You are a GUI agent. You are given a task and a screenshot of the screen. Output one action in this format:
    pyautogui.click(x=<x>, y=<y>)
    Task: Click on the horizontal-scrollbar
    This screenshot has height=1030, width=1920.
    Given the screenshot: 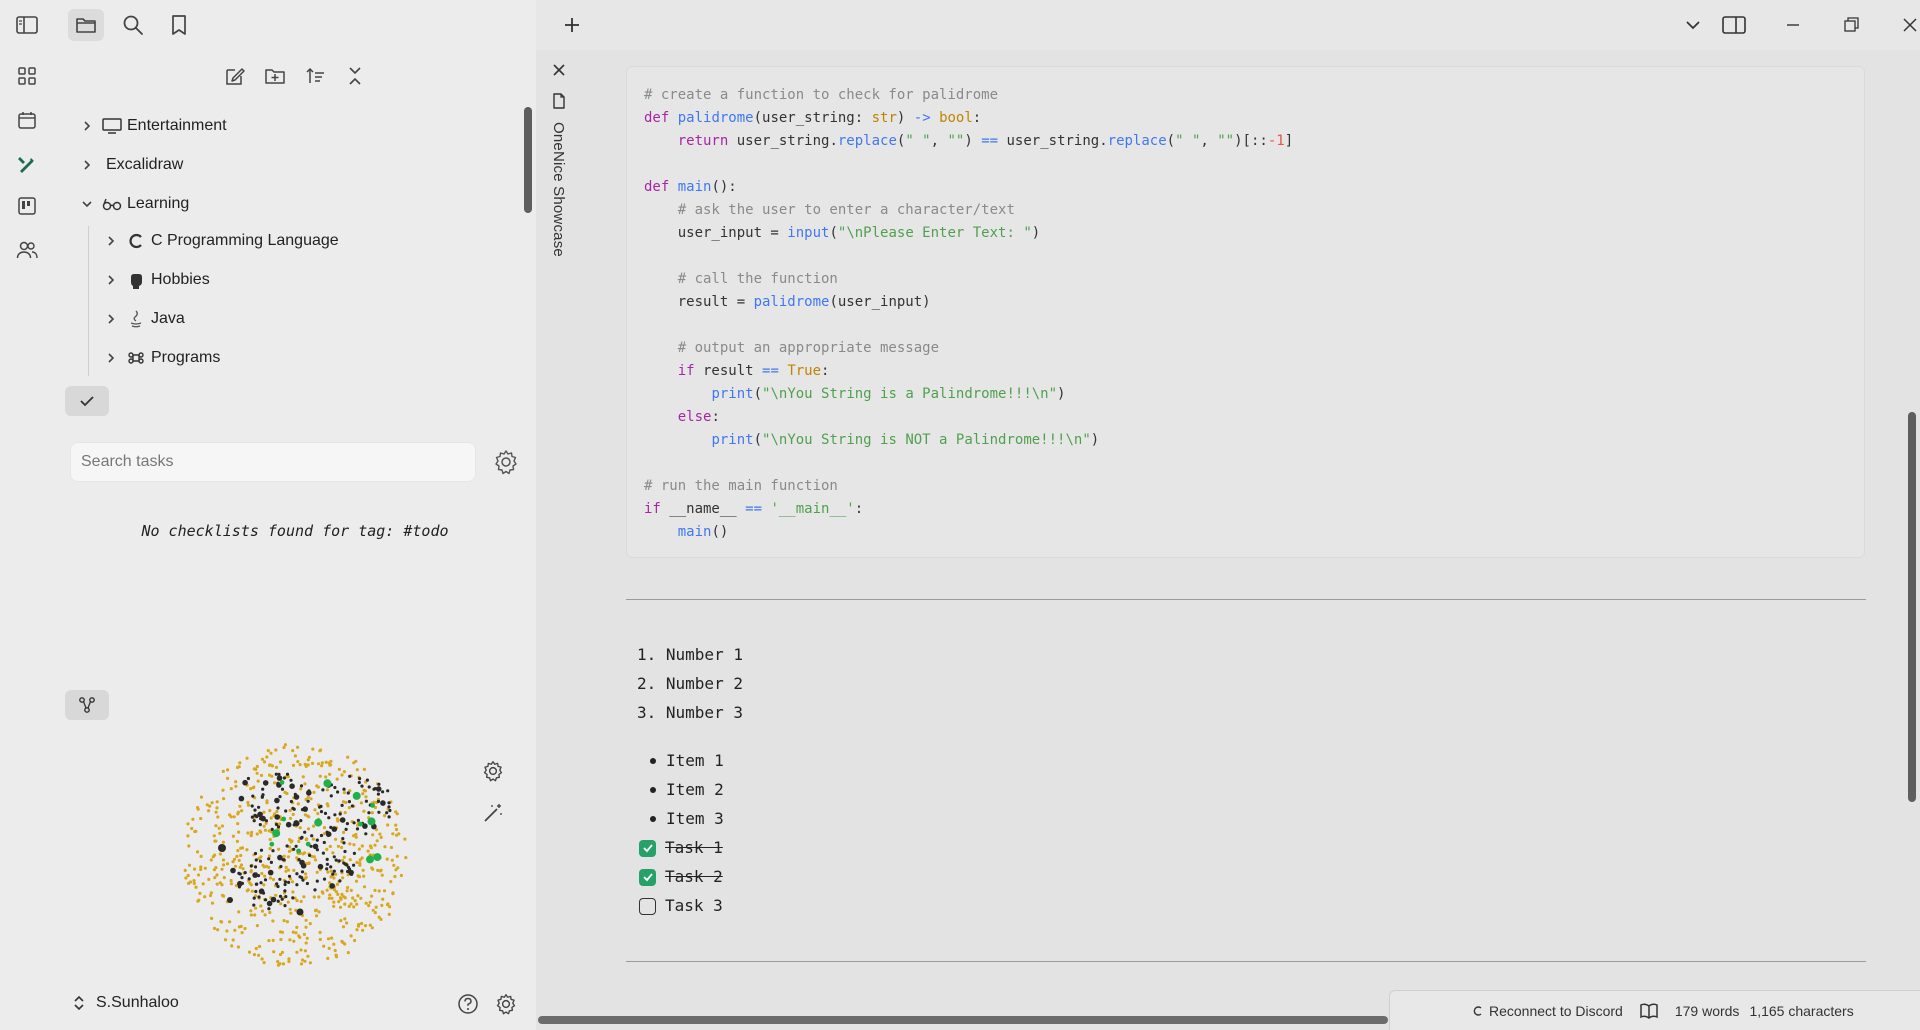 What is the action you would take?
    pyautogui.click(x=963, y=1020)
    